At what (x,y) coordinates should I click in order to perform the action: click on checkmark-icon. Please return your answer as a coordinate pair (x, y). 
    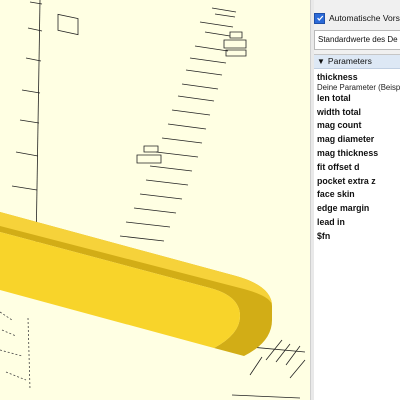
    Looking at the image, I should click on (319, 18).